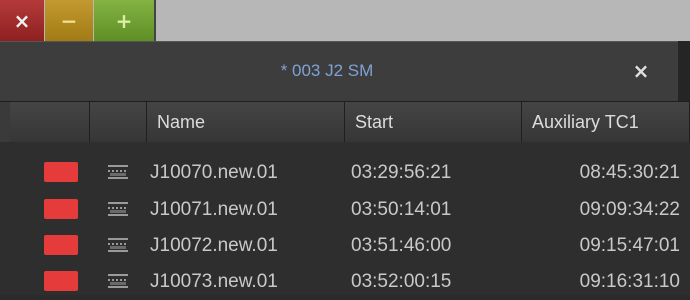  I want to click on column-header-row: Name Start Auxiliary TC1, so click(345, 122).